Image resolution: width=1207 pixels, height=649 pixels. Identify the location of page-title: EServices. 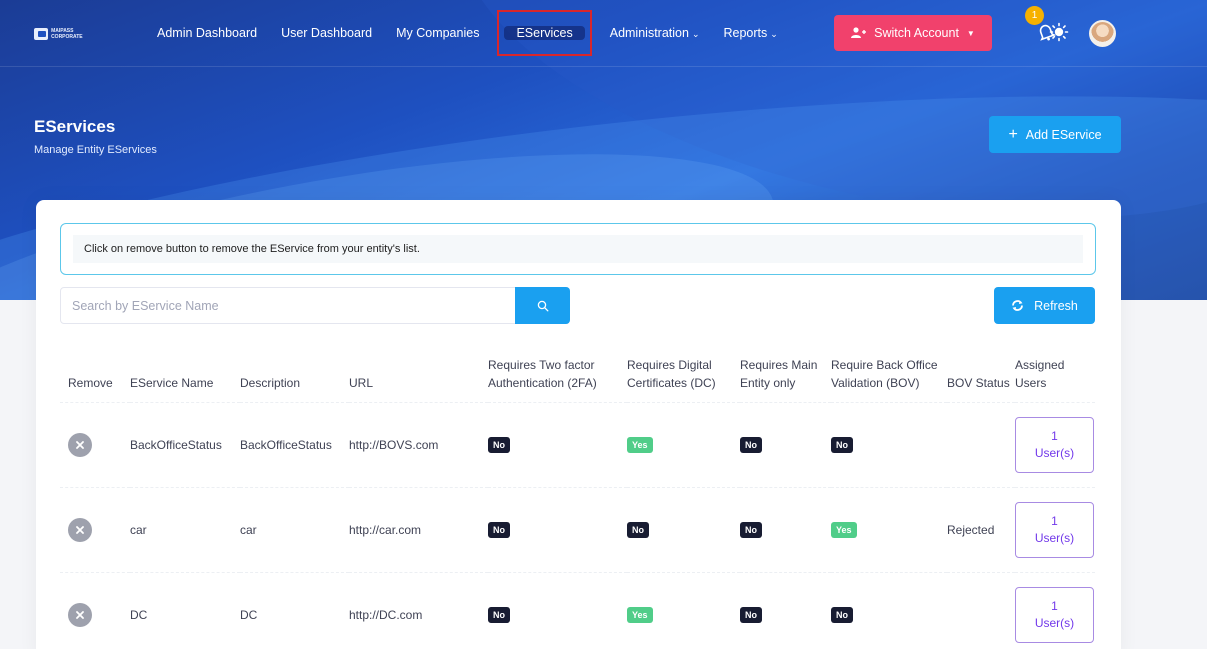
(75, 126).